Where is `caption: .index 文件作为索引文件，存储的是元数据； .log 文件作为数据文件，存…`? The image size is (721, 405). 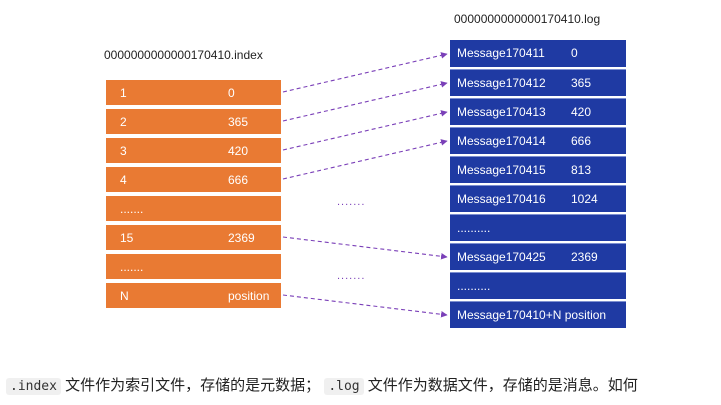 caption: .index 文件作为索引文件，存储的是元数据； .log 文件作为数据文件，存… is located at coordinates (322, 384).